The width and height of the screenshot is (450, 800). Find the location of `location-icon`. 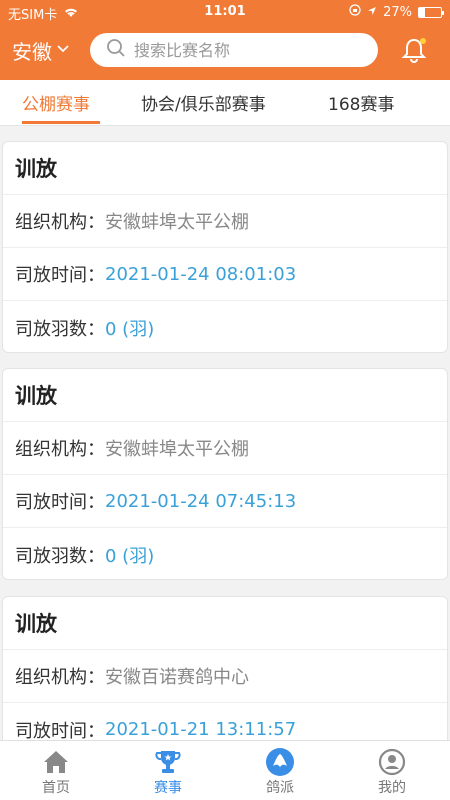

location-icon is located at coordinates (372, 12).